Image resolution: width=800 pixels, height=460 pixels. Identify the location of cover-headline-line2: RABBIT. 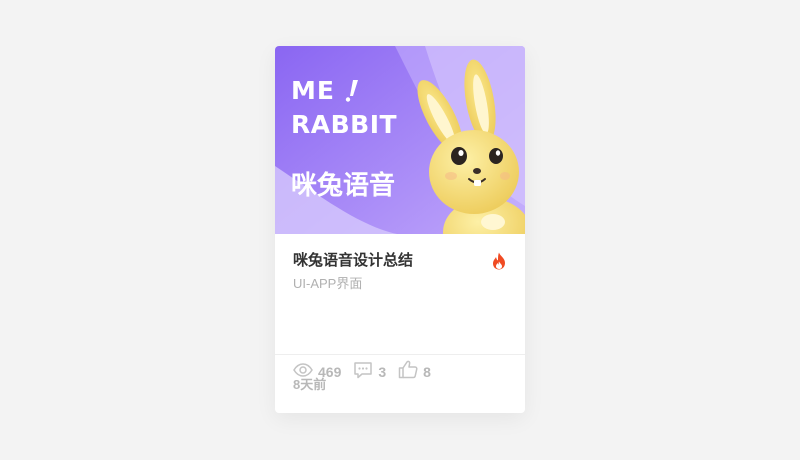
(344, 124).